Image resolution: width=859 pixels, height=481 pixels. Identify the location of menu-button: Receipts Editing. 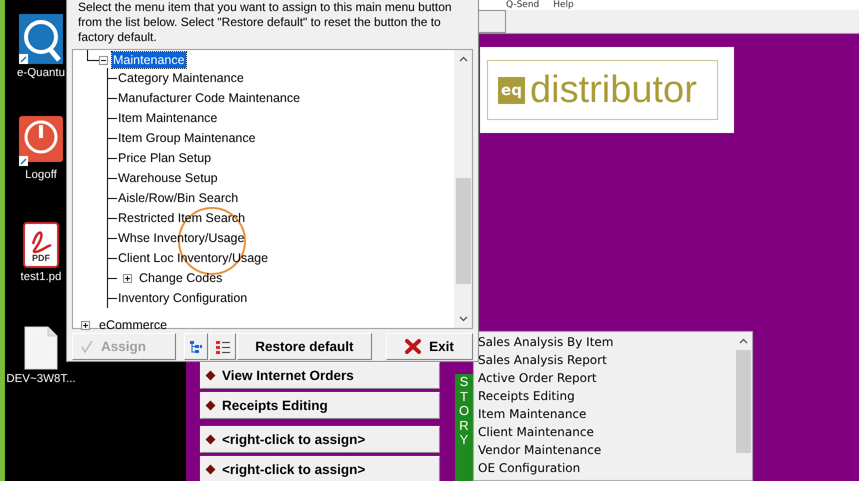
(320, 405).